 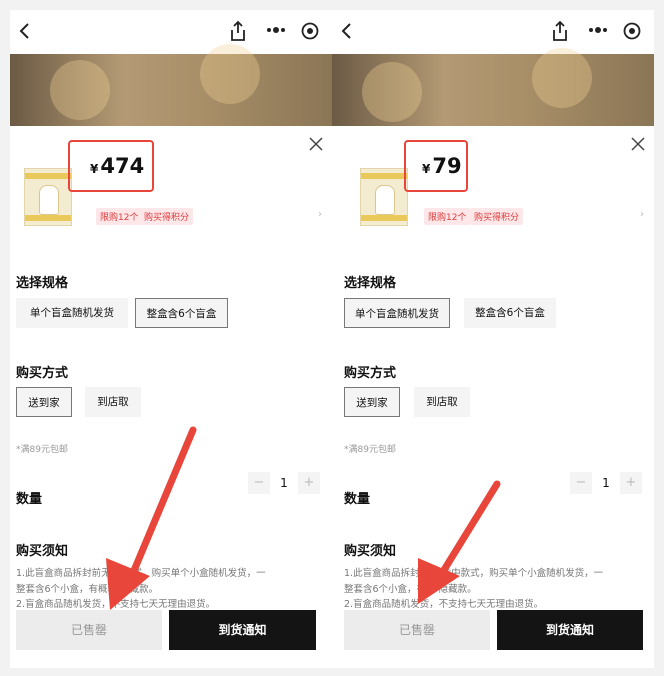 I want to click on price-highlight-box: ¥474, so click(x=111, y=166).